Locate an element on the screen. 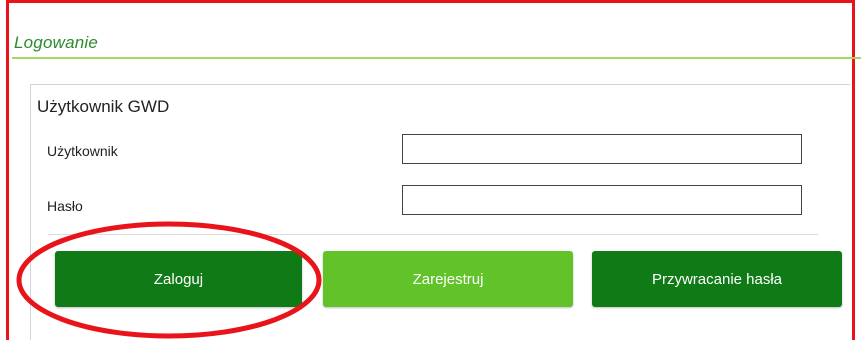  form-divider is located at coordinates (433, 234).